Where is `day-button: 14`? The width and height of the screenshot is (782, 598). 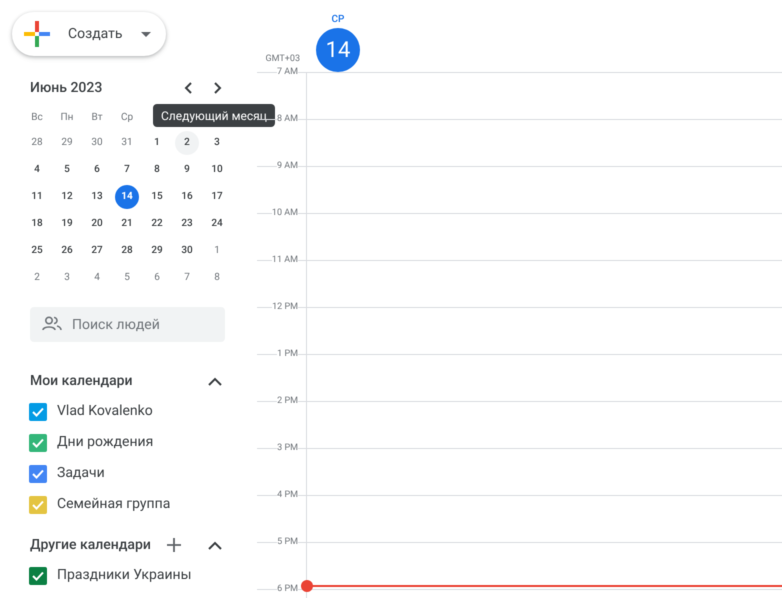 day-button: 14 is located at coordinates (127, 196).